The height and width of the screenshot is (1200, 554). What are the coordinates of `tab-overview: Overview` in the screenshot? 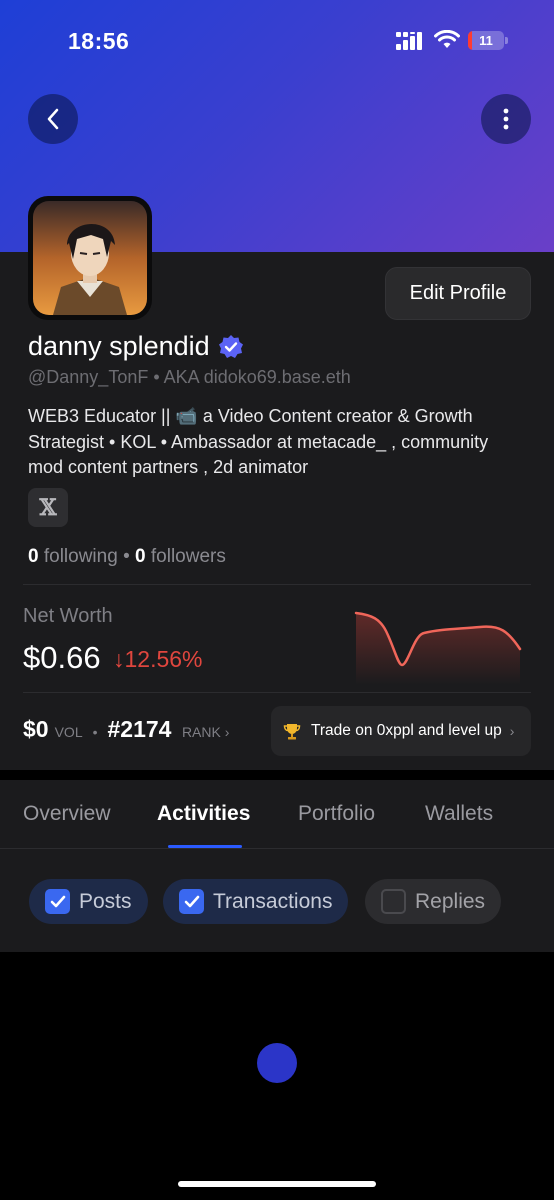 It's located at (67, 814).